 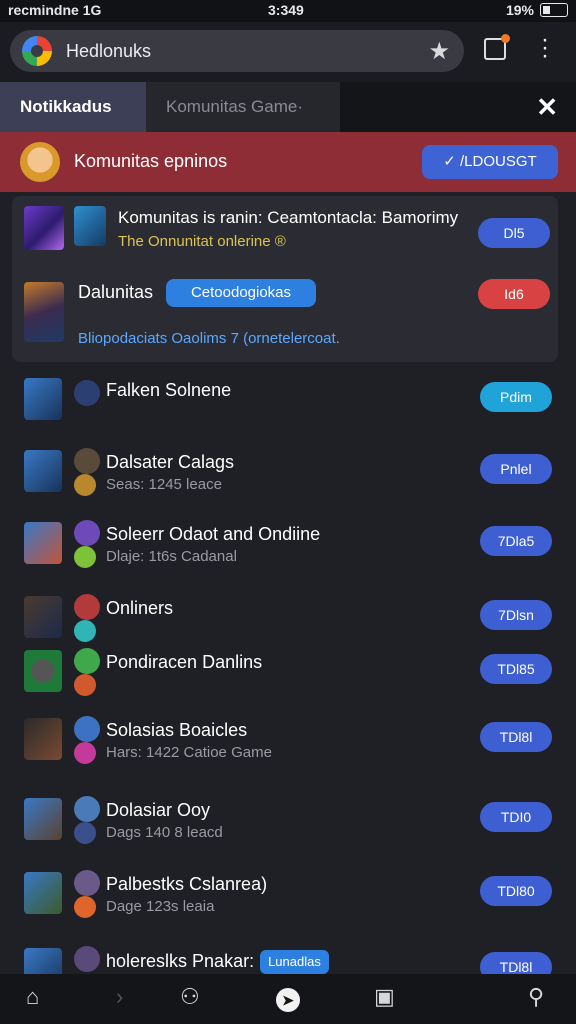 I want to click on row-subtitle: Dags 140 8 leacd, so click(x=164, y=832).